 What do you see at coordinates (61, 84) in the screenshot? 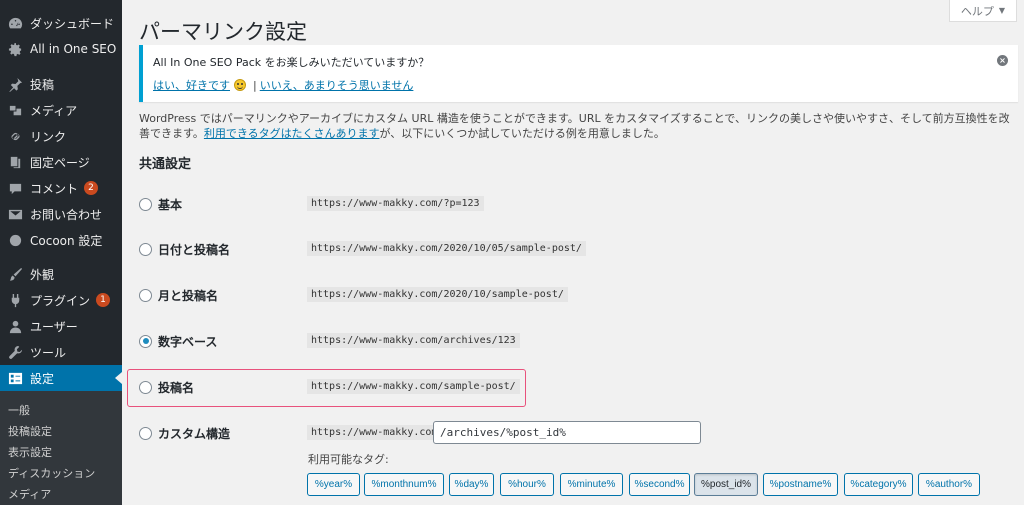
I see `sidebar-item-posts: 投稿` at bounding box center [61, 84].